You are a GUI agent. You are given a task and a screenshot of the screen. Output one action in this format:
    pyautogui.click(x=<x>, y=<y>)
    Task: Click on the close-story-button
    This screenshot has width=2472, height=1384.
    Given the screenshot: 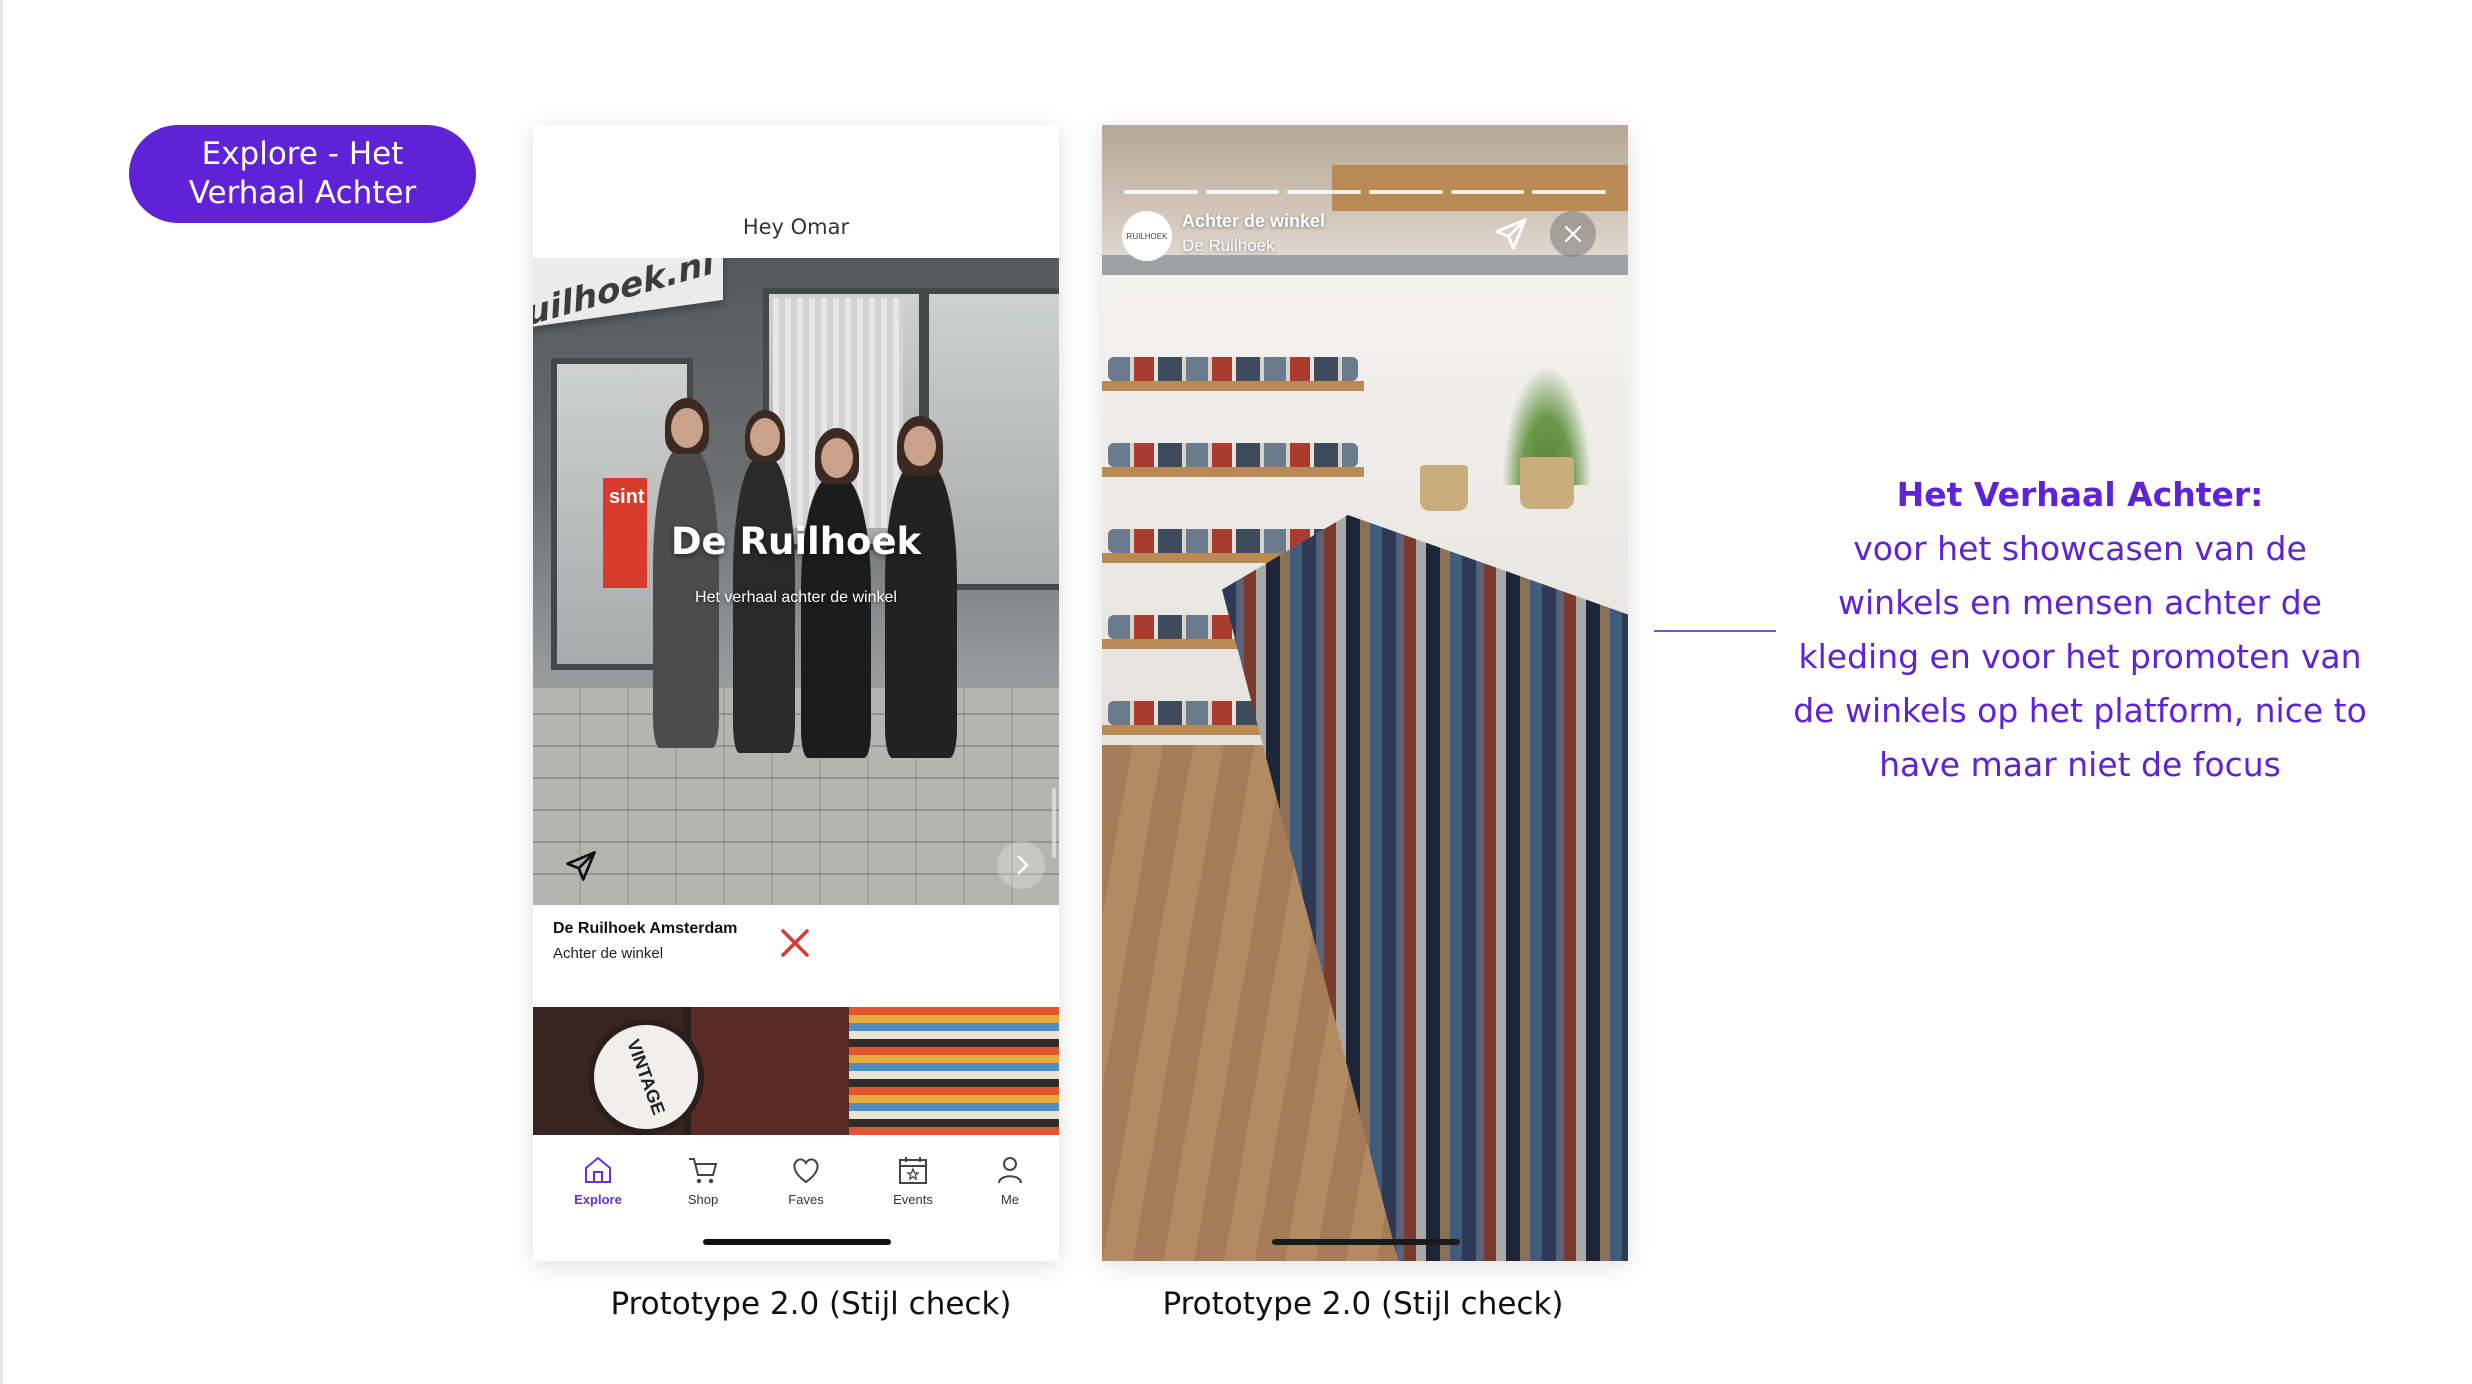 What is the action you would take?
    pyautogui.click(x=1573, y=234)
    